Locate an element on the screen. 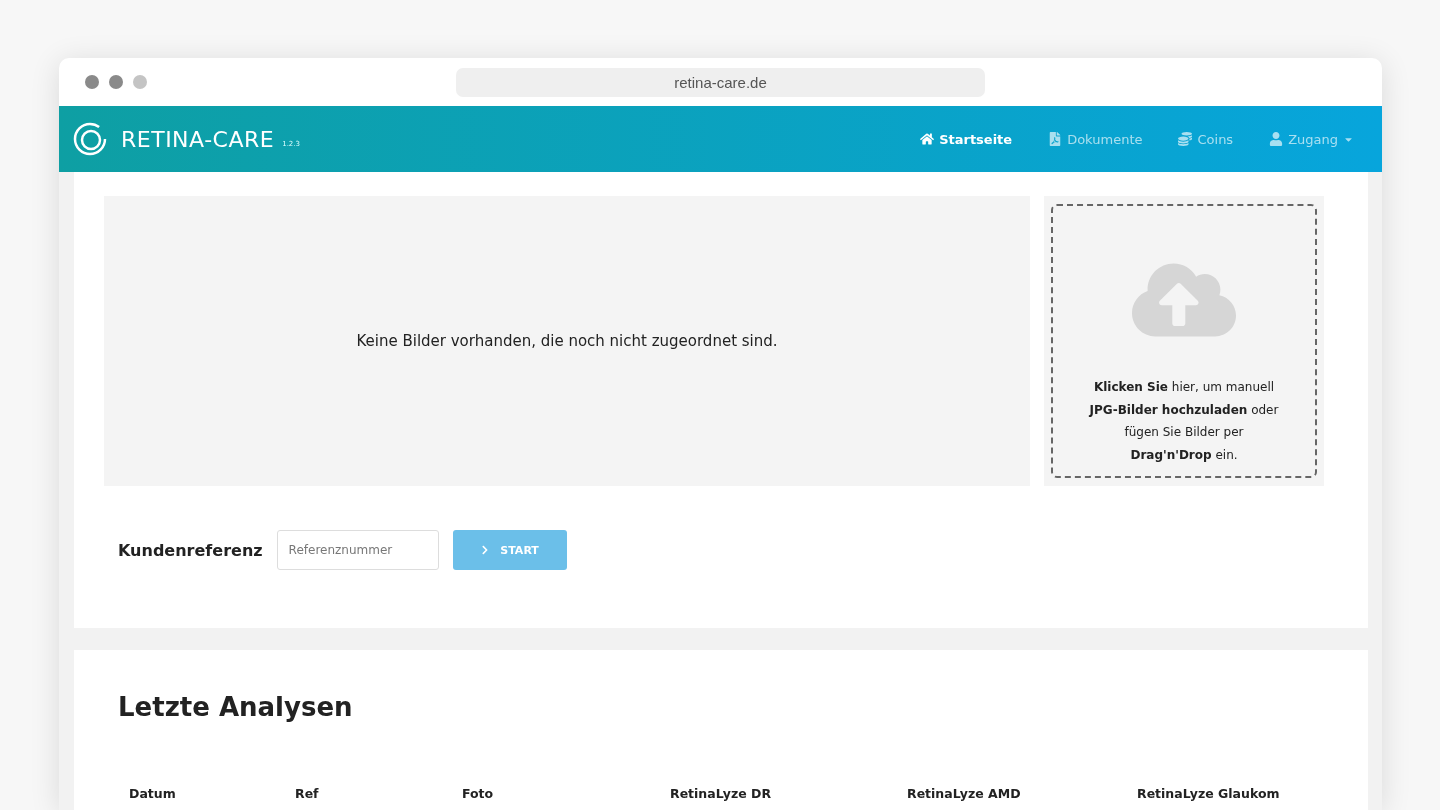  field-label: Kundenreferenz is located at coordinates (190, 550).